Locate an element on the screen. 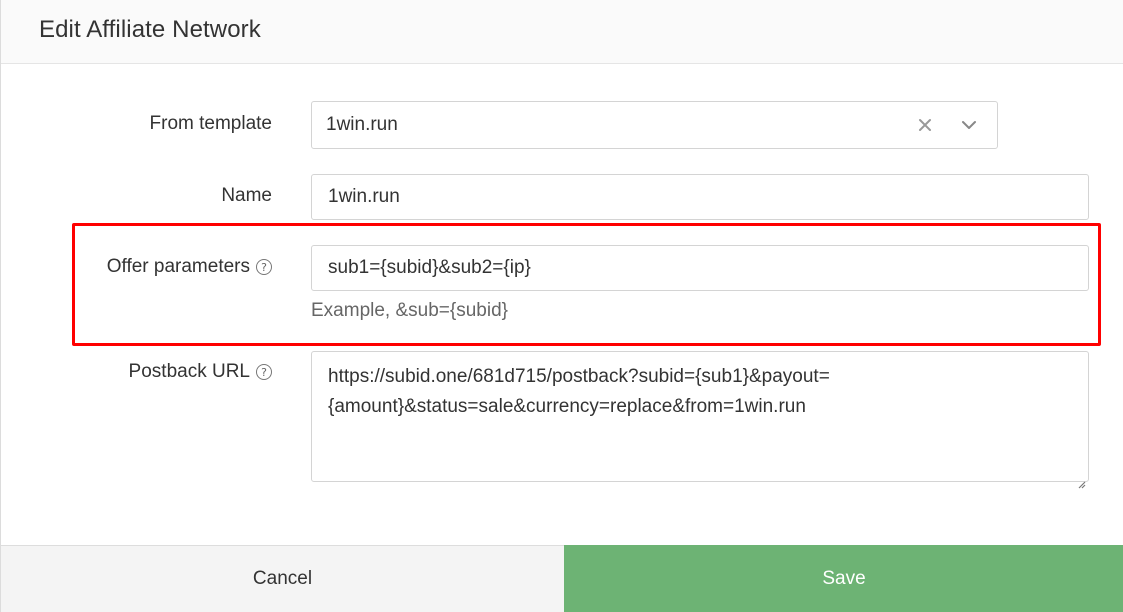 Image resolution: width=1123 pixels, height=612 pixels. name-label-text: Name is located at coordinates (246, 195).